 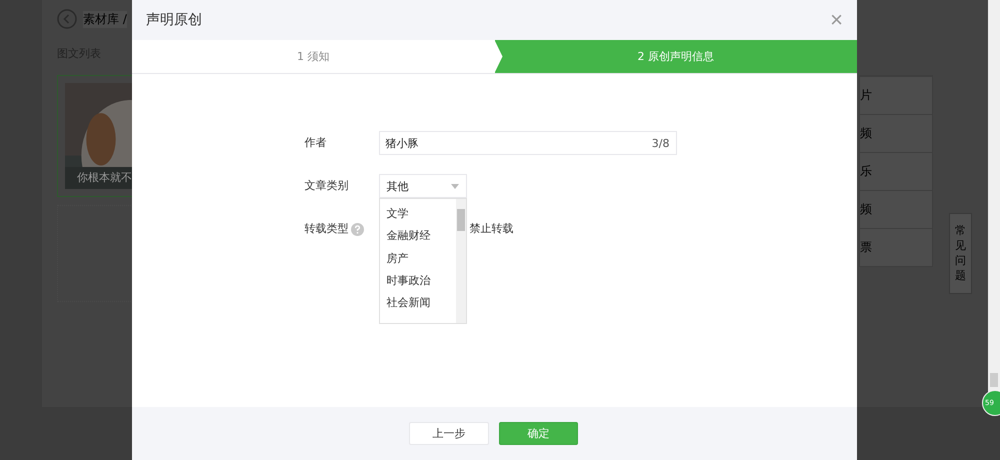 I want to click on dropdown-option: 金融财经, so click(x=421, y=236).